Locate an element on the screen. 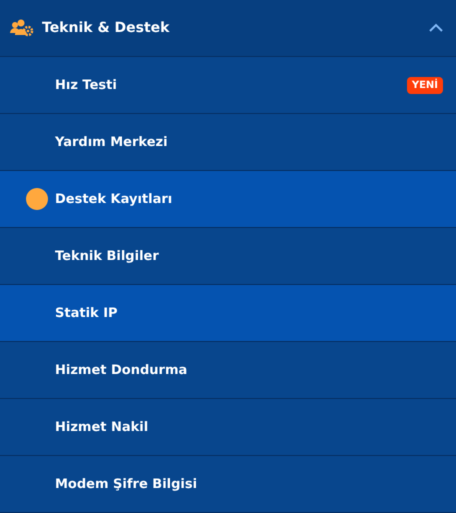  menu-item: Statik IP is located at coordinates (228, 313).